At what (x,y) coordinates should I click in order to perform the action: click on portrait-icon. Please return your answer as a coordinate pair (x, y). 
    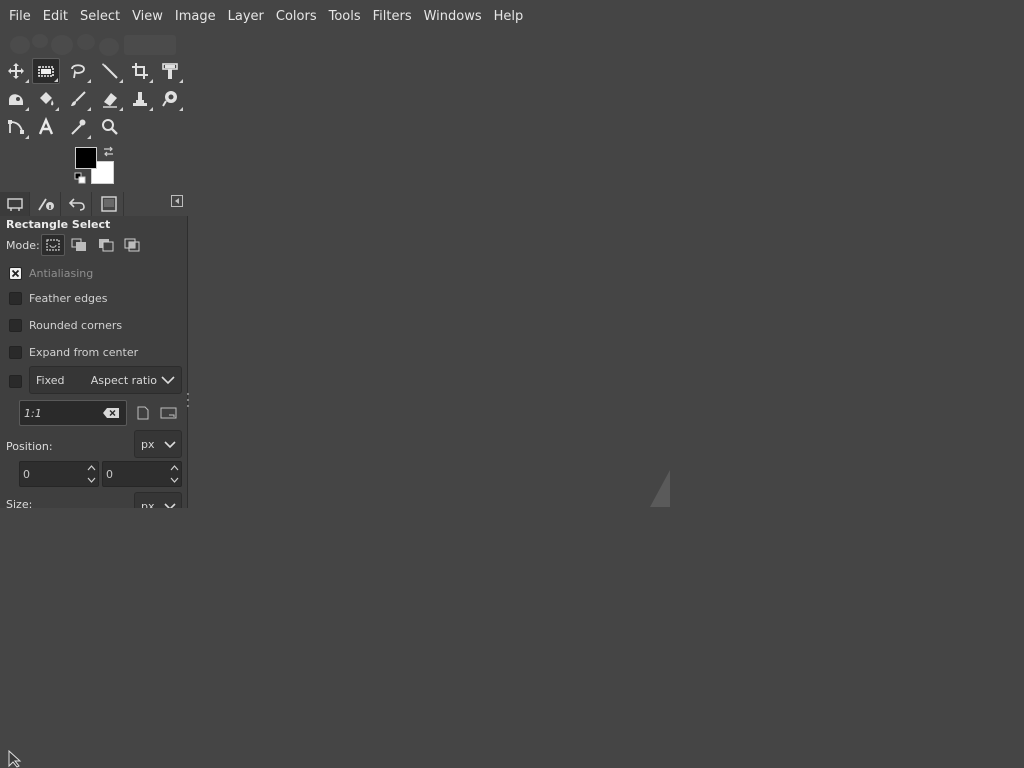
    Looking at the image, I should click on (143, 413).